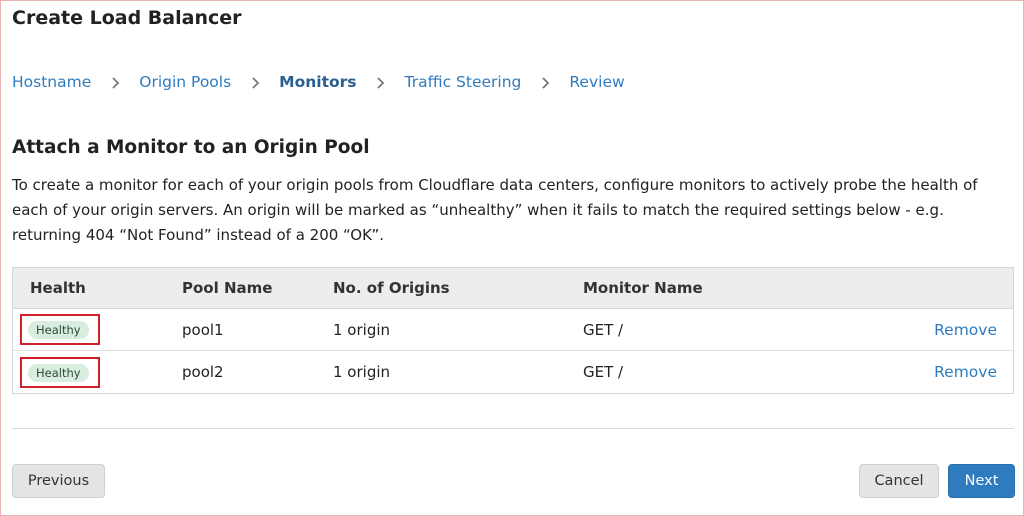  I want to click on next-button: Next, so click(981, 481).